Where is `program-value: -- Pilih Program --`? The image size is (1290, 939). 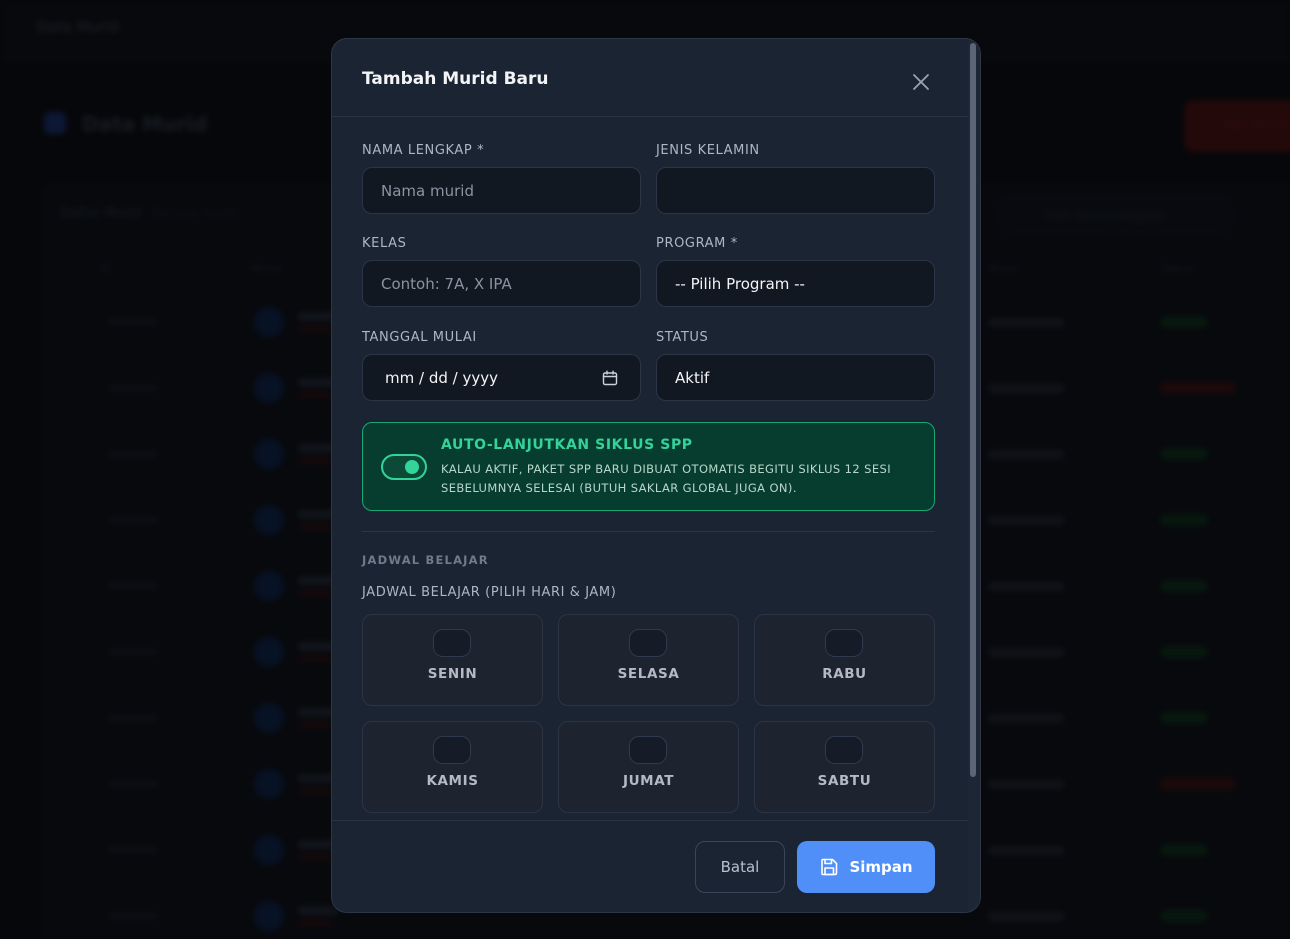
program-value: -- Pilih Program -- is located at coordinates (740, 283).